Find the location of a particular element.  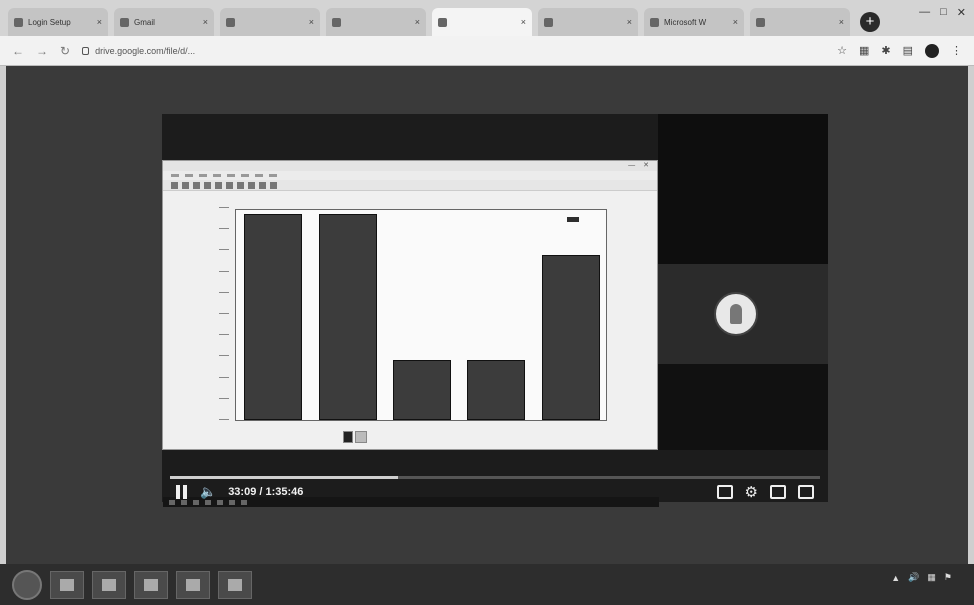

miniplayer-icon is located at coordinates (778, 492).